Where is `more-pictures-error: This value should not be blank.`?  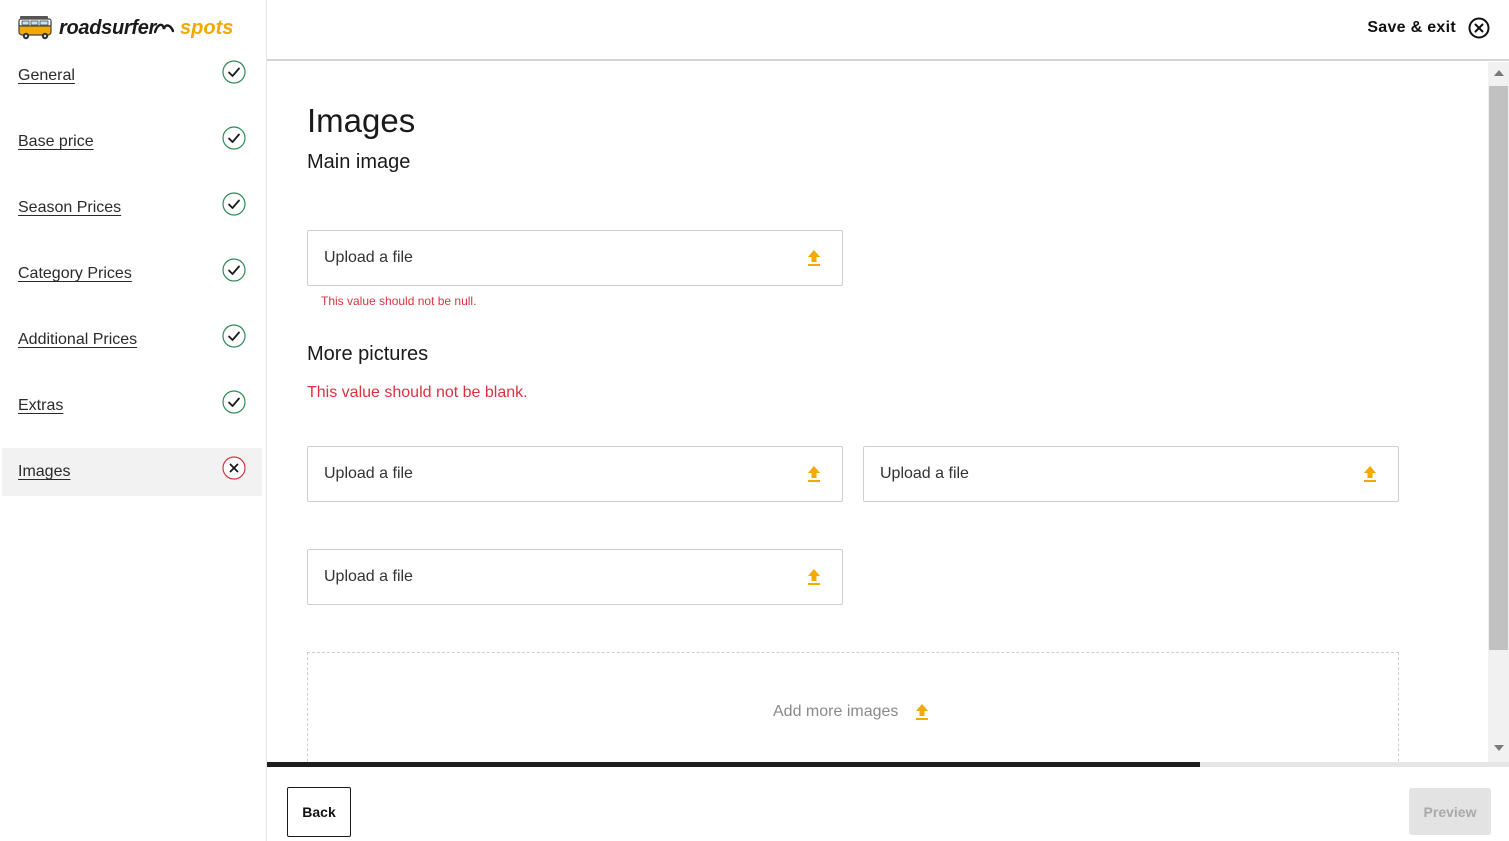
more-pictures-error: This value should not be blank. is located at coordinates (417, 392).